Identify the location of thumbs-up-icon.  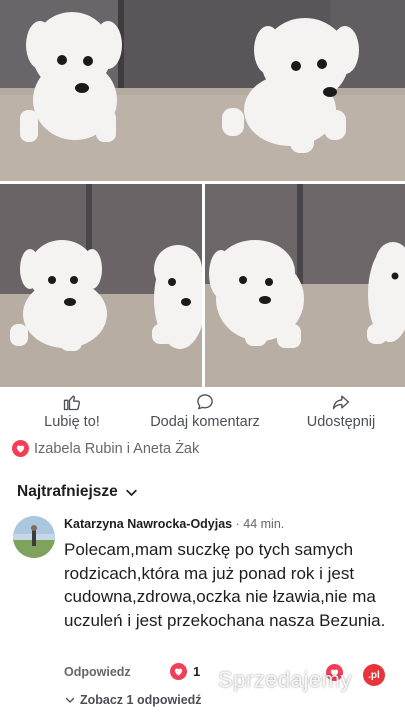
(72, 403).